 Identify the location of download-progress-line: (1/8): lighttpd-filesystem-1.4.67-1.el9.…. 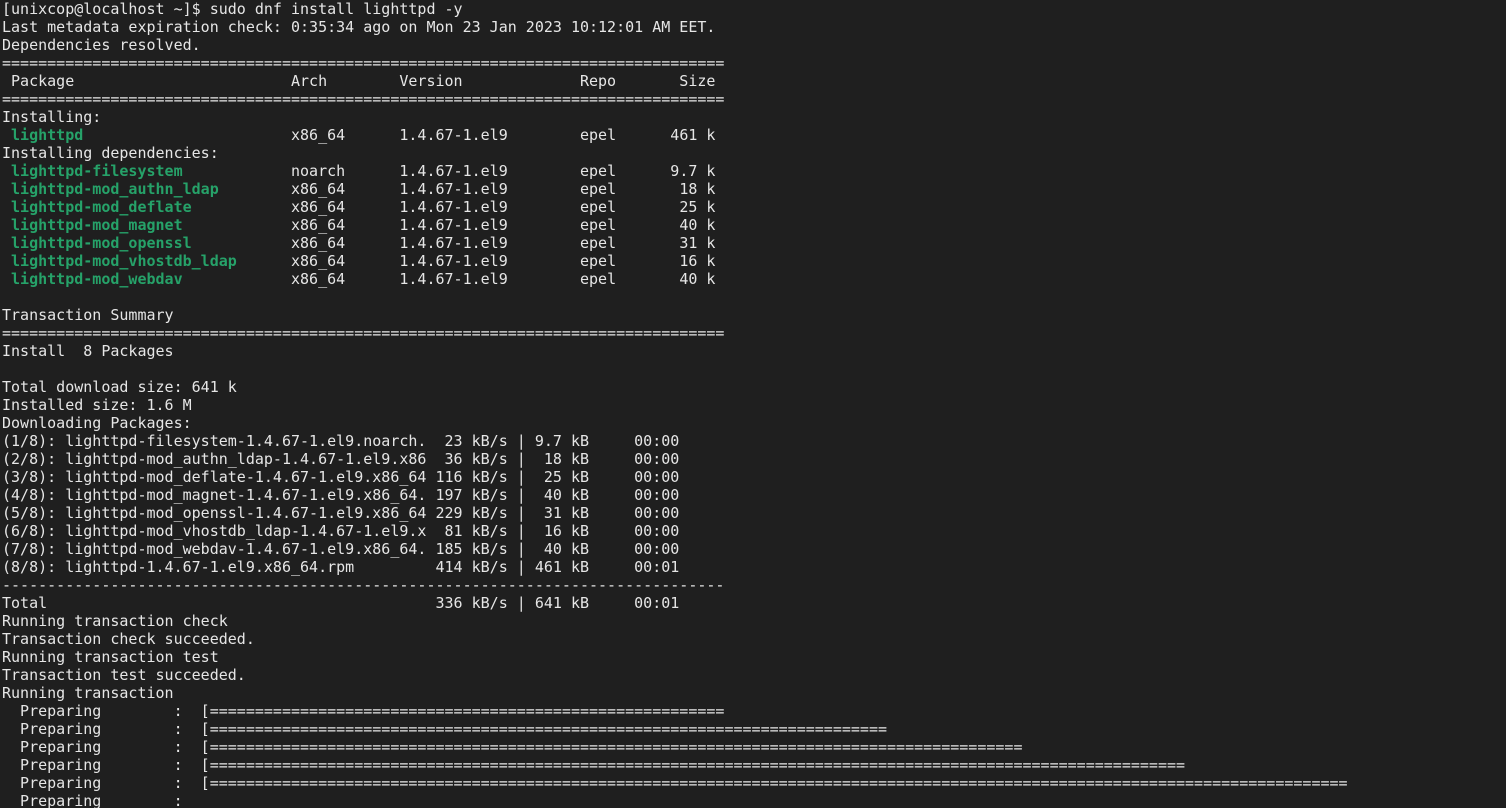
(341, 441).